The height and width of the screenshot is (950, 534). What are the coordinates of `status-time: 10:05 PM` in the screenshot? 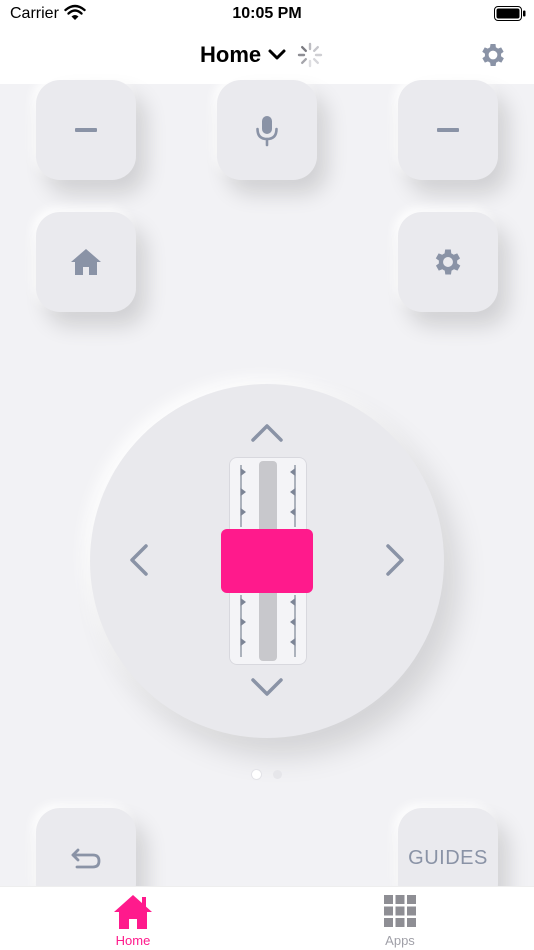 It's located at (267, 13).